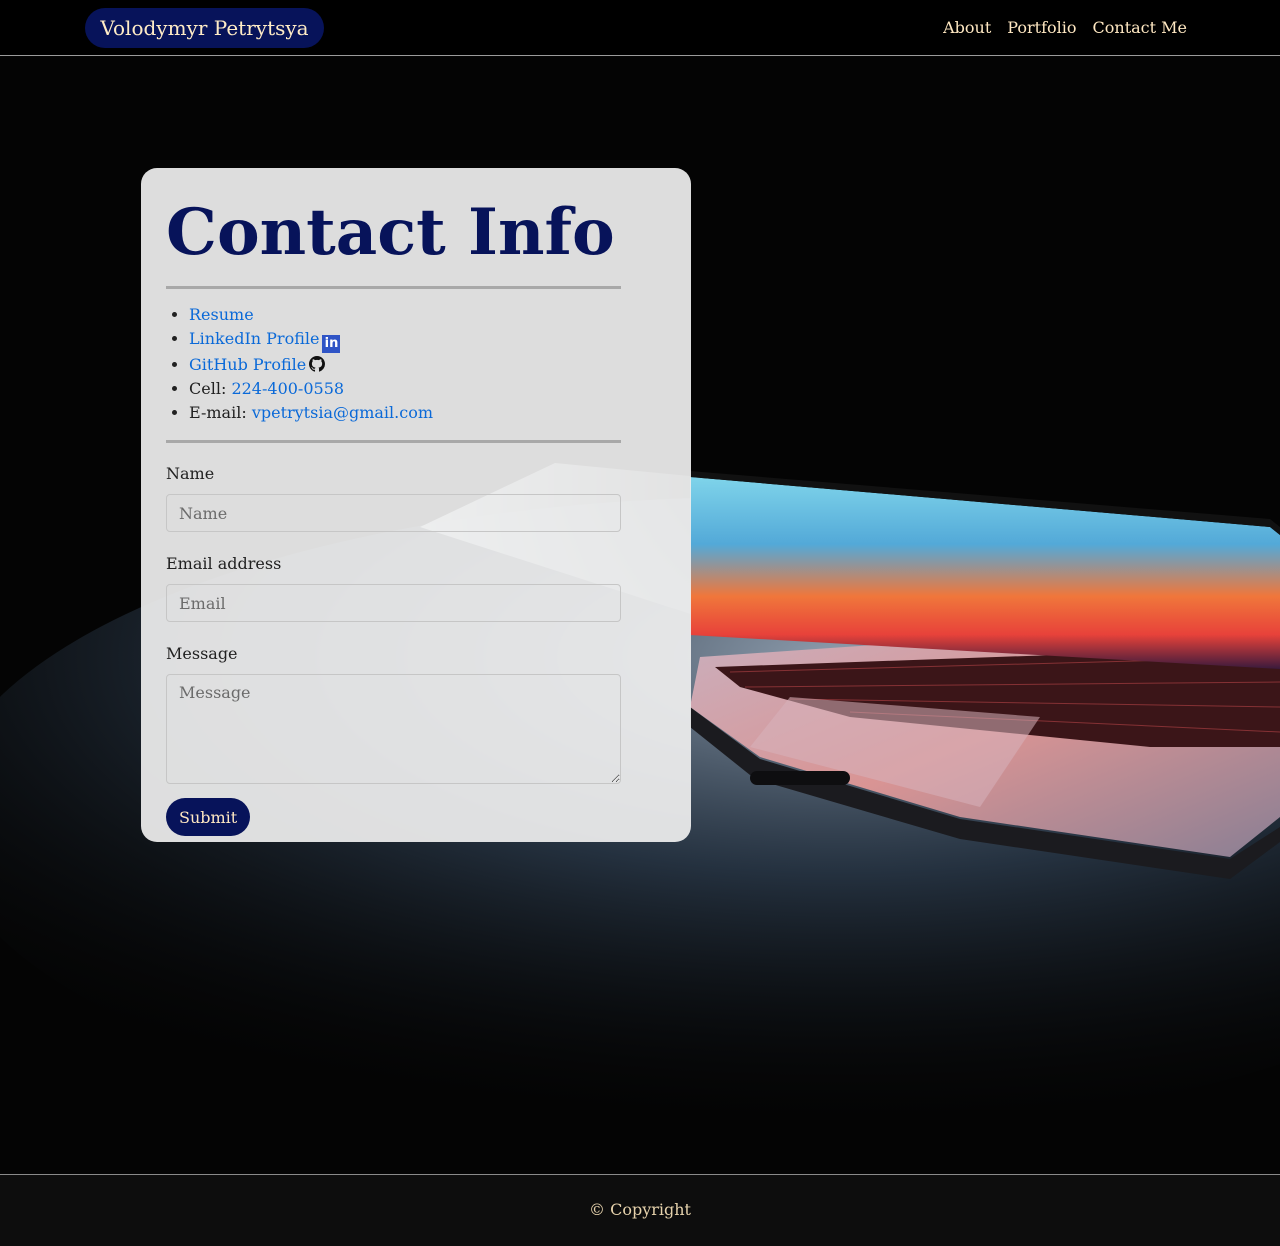  What do you see at coordinates (1140, 28) in the screenshot?
I see `nav-link-contact-me: Contact Me` at bounding box center [1140, 28].